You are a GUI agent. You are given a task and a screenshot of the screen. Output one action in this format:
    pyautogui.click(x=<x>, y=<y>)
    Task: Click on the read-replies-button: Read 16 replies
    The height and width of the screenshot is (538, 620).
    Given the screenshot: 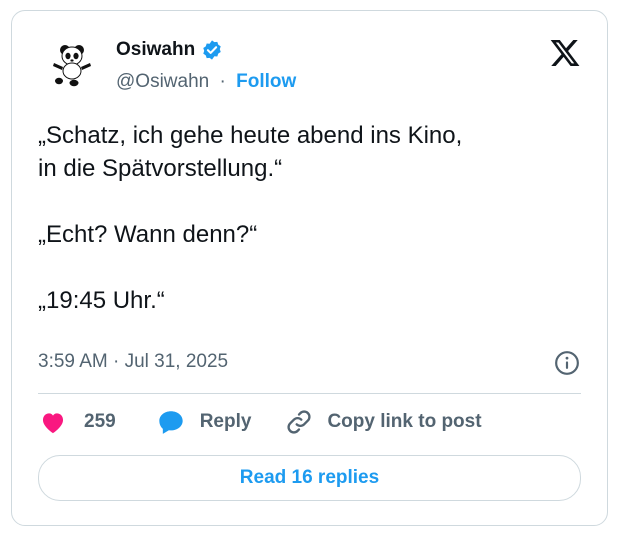 What is the action you would take?
    pyautogui.click(x=309, y=478)
    